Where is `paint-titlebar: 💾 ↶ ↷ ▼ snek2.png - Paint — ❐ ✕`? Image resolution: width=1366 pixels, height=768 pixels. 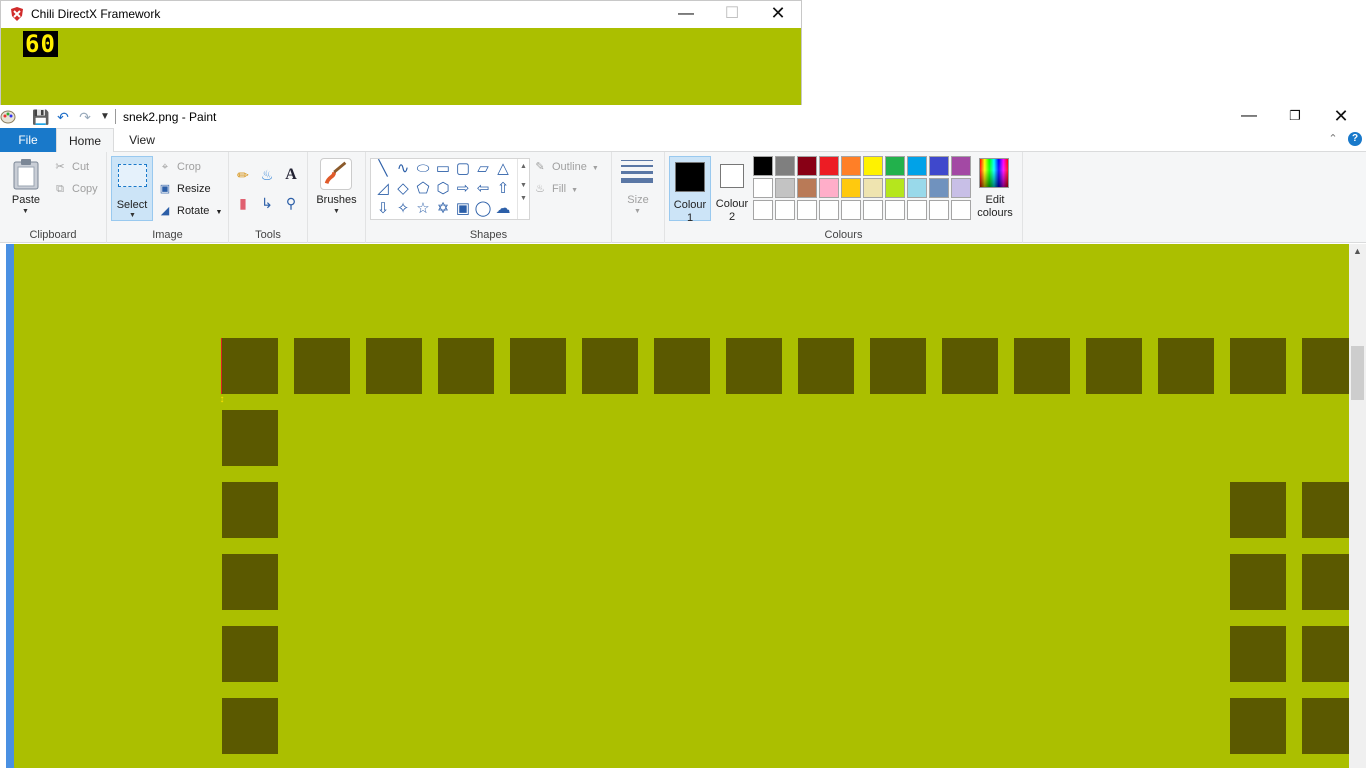
paint-titlebar: 💾 ↶ ↷ ▼ snek2.png - Paint — ❐ ✕ is located at coordinates (683, 116).